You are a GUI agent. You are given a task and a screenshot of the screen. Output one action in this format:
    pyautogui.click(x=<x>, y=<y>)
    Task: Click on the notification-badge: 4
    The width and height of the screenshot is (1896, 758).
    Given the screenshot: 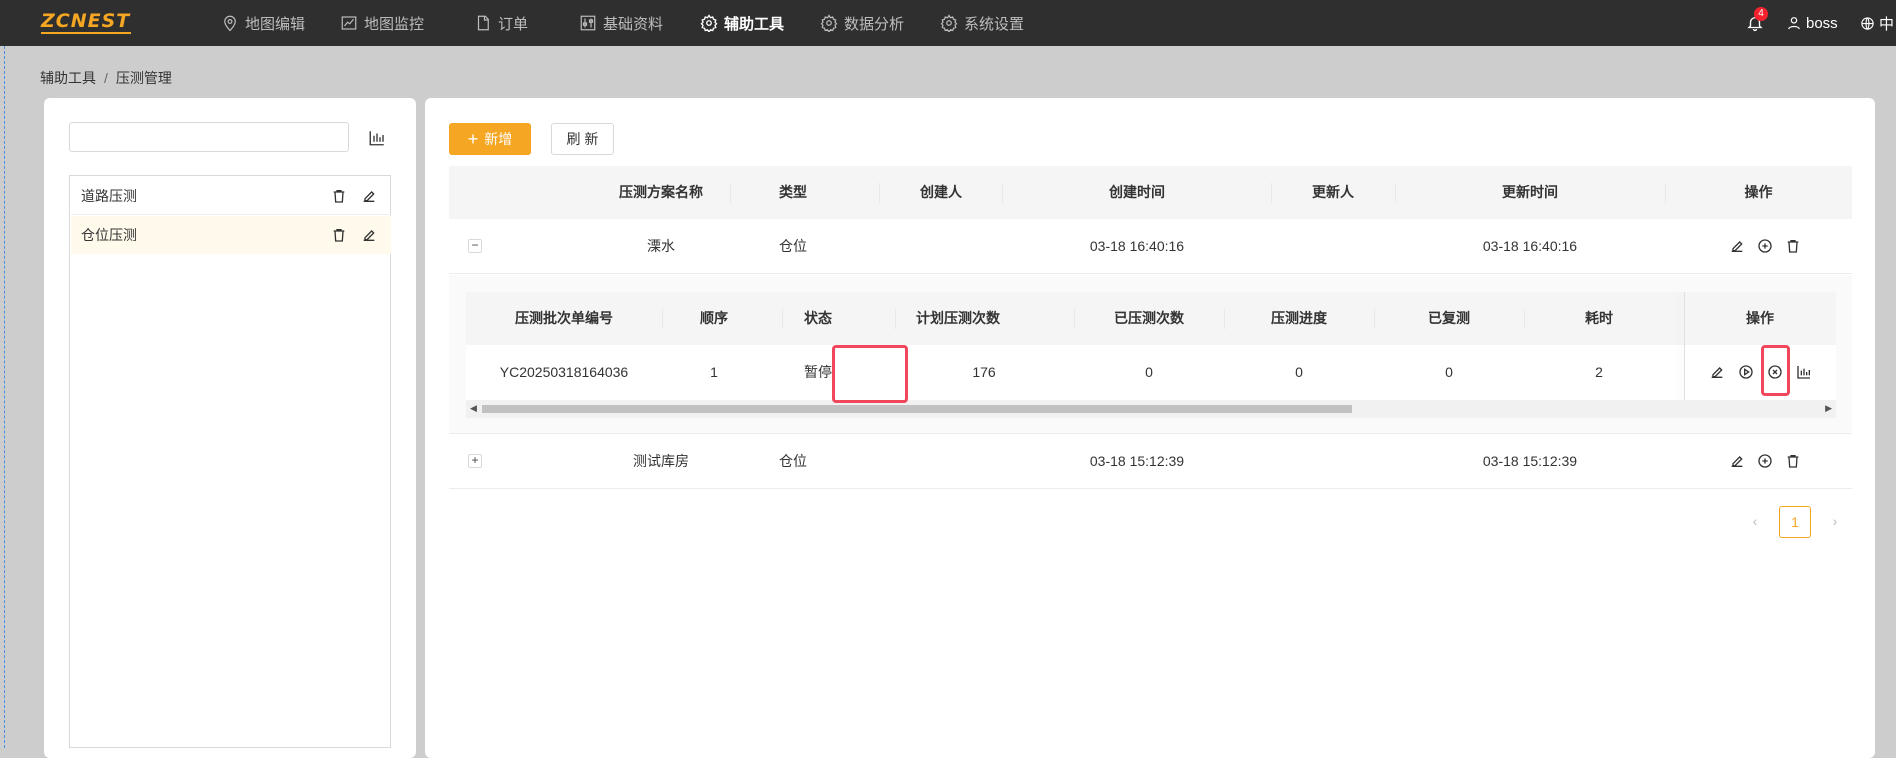 What is the action you would take?
    pyautogui.click(x=1761, y=14)
    